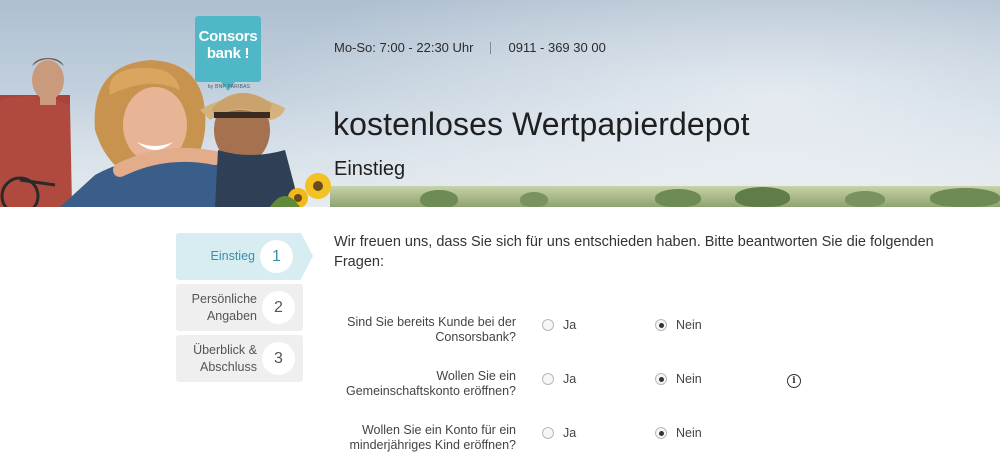 This screenshot has height=476, width=1000. I want to click on contact-divider, so click(491, 47).